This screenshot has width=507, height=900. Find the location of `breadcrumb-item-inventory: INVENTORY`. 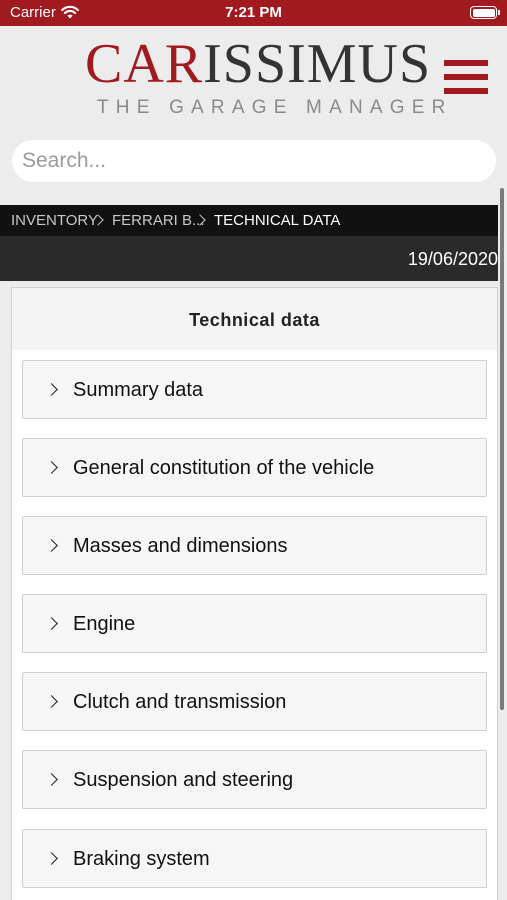

breadcrumb-item-inventory: INVENTORY is located at coordinates (54, 220).